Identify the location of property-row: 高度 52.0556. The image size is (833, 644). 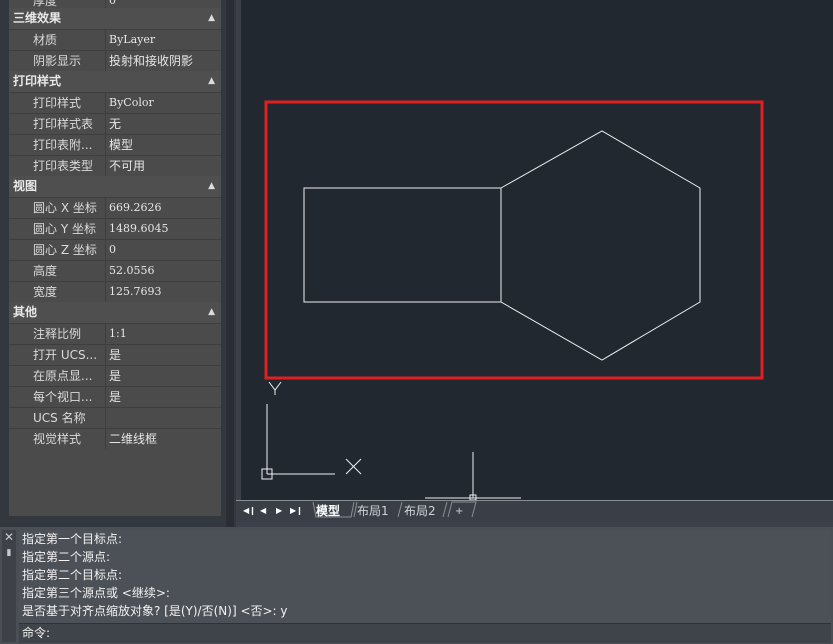
(115, 270).